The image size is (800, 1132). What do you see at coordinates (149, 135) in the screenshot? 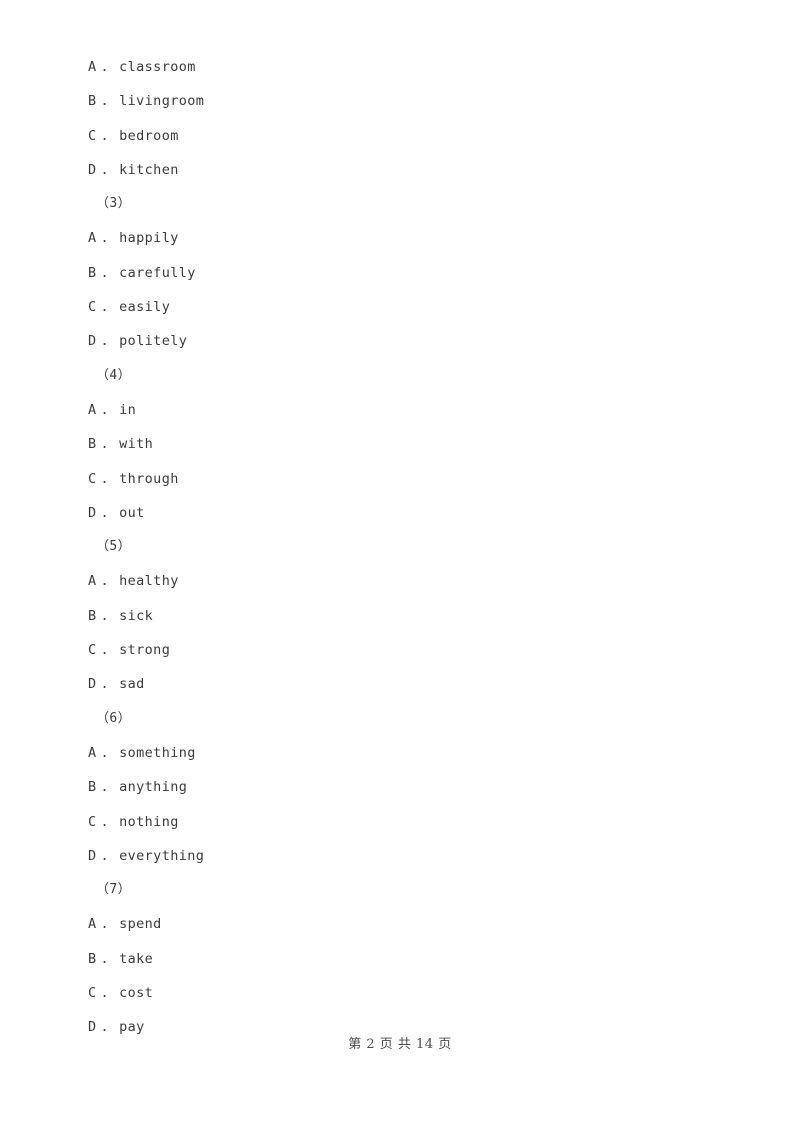
I see `option-text: bedroom` at bounding box center [149, 135].